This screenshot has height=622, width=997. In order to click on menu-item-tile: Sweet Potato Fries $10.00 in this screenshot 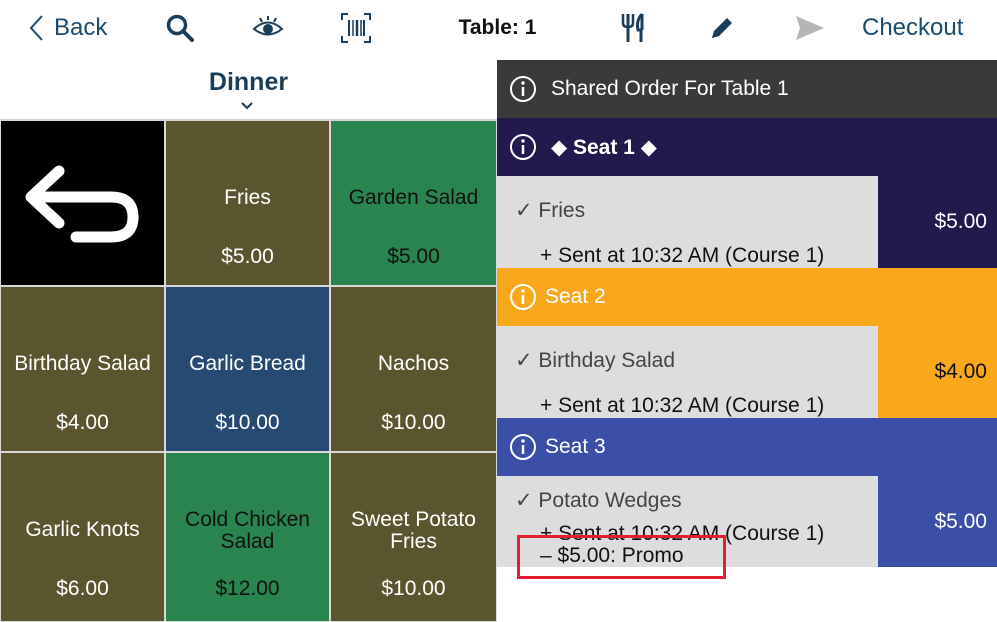, I will do `click(413, 537)`.